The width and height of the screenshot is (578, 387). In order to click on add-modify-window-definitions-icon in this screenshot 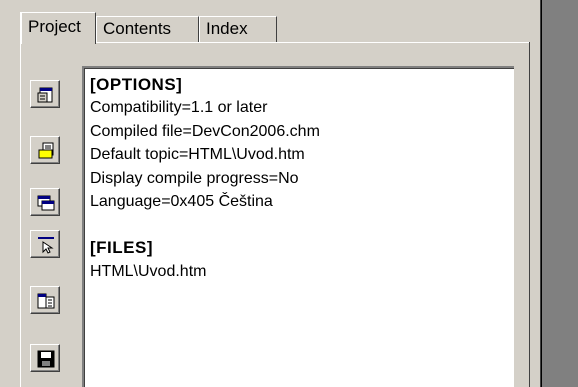, I will do `click(46, 203)`.